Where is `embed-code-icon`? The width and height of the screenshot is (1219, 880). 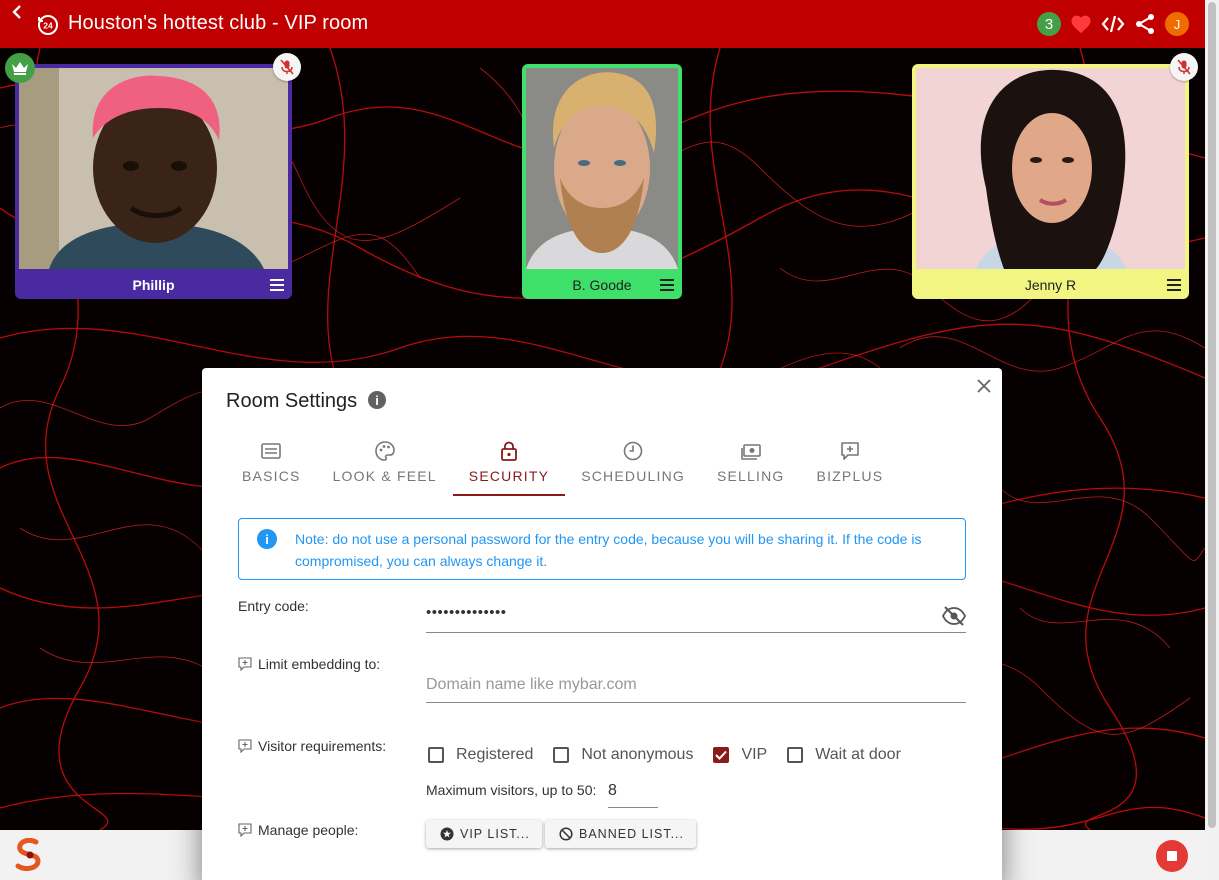 embed-code-icon is located at coordinates (1113, 24).